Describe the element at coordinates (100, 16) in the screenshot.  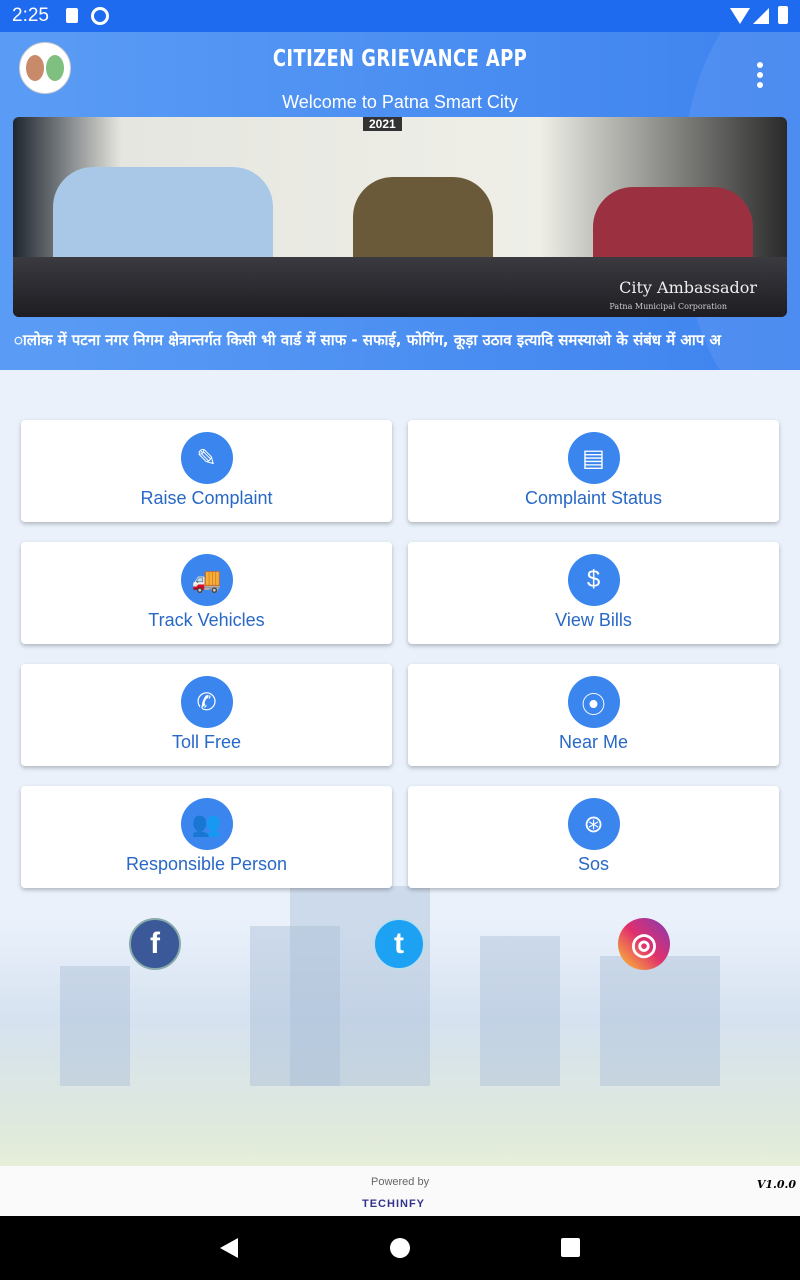
I see `sync-icon` at that location.